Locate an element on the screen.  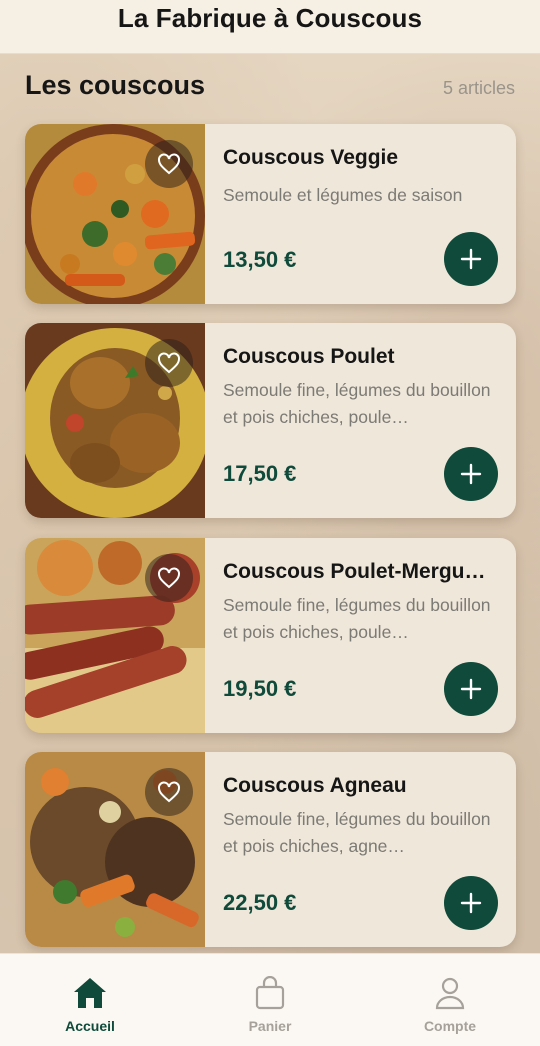
section-header: Les couscous 5 articles is located at coordinates (270, 85).